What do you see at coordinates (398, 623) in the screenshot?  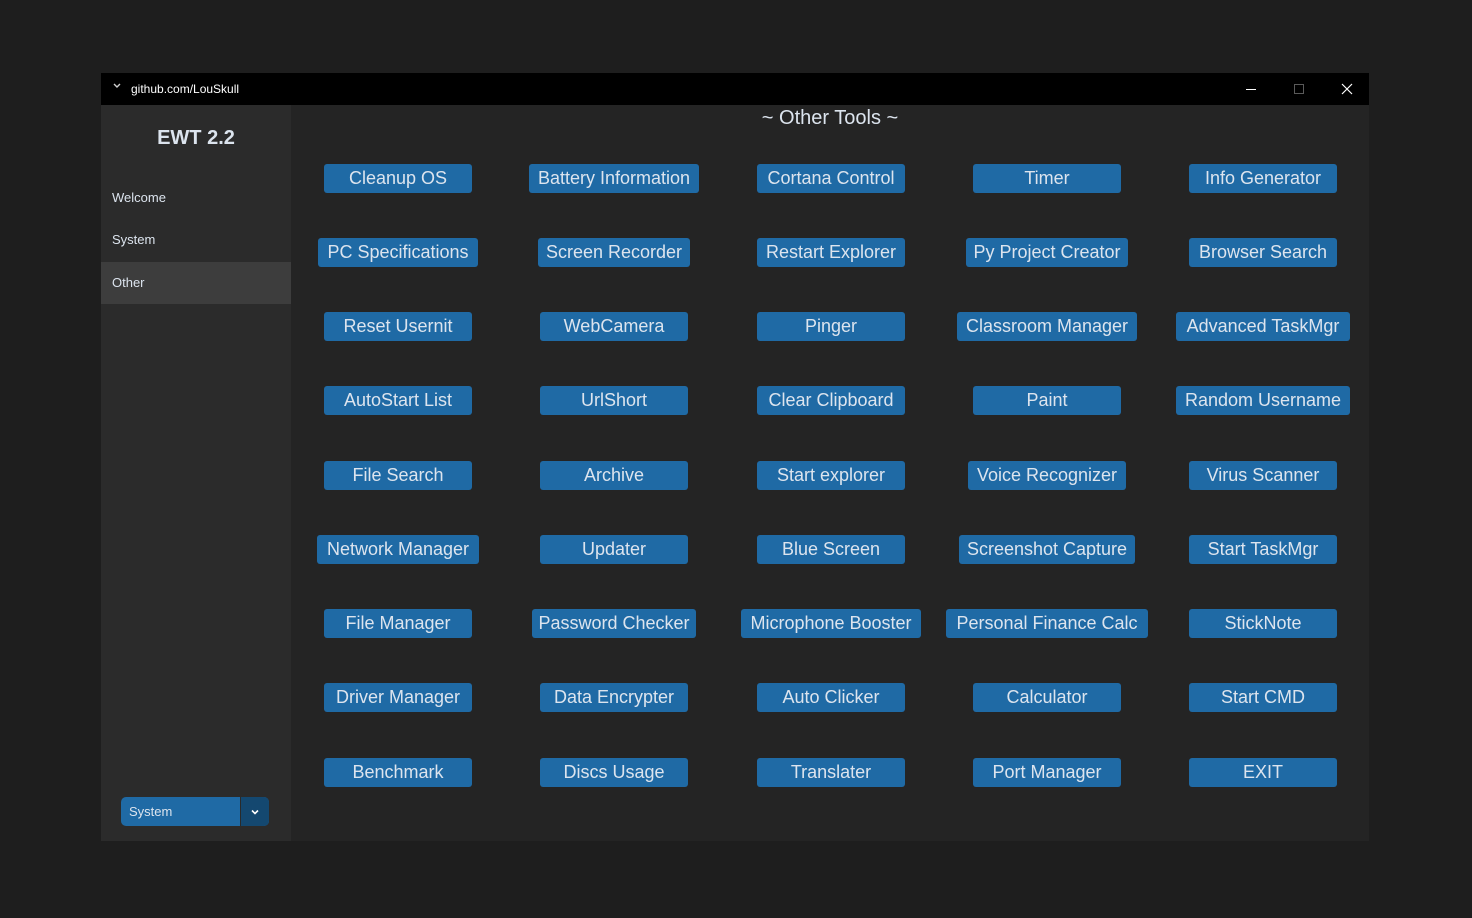 I see `file-manager-button: File Manager` at bounding box center [398, 623].